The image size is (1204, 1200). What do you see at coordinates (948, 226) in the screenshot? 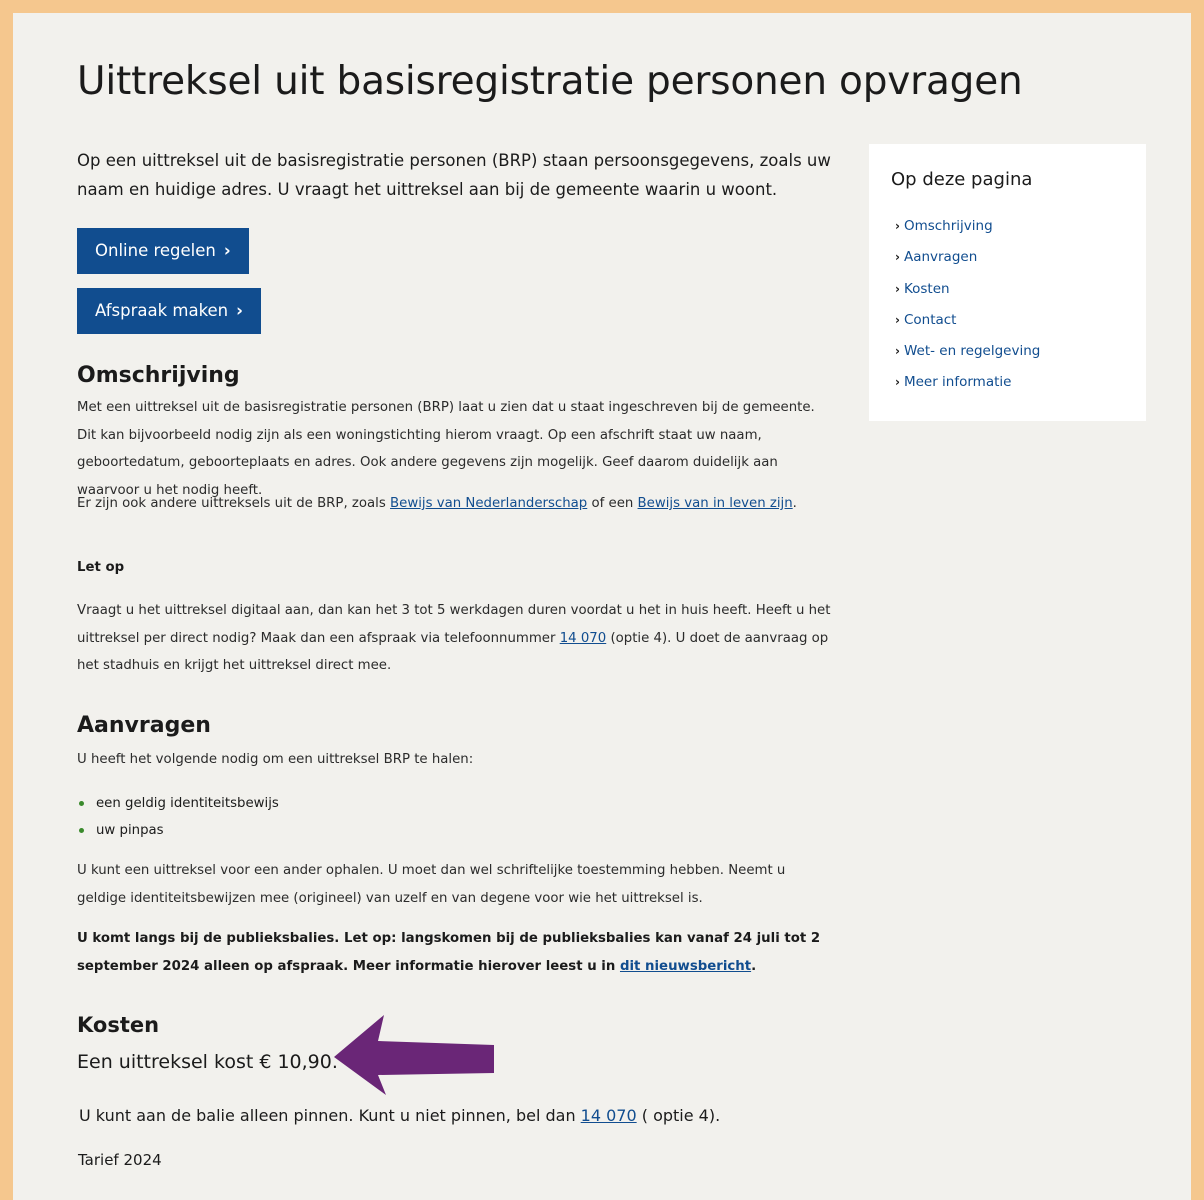
I see `toc-item-label: Omschrijving` at bounding box center [948, 226].